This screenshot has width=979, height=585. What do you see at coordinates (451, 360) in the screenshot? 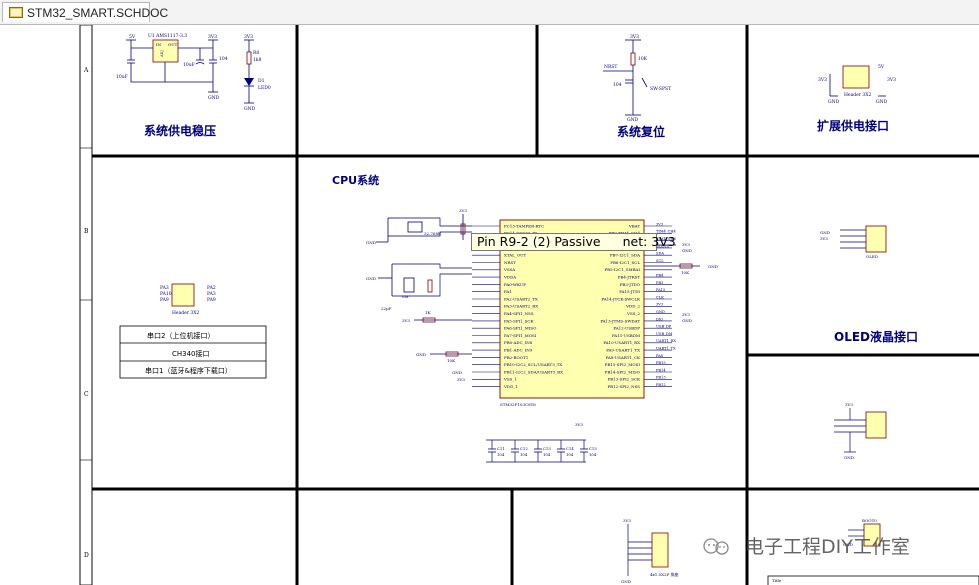
I see `svg-text: 10K` at bounding box center [451, 360].